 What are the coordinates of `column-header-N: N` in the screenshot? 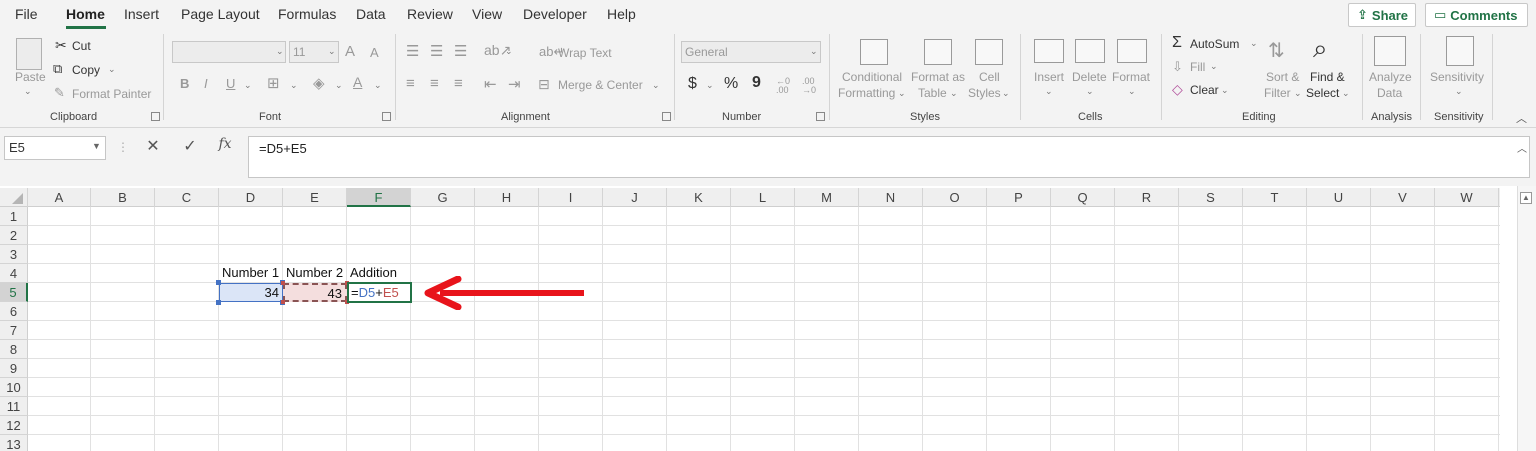 It's located at (891, 197).